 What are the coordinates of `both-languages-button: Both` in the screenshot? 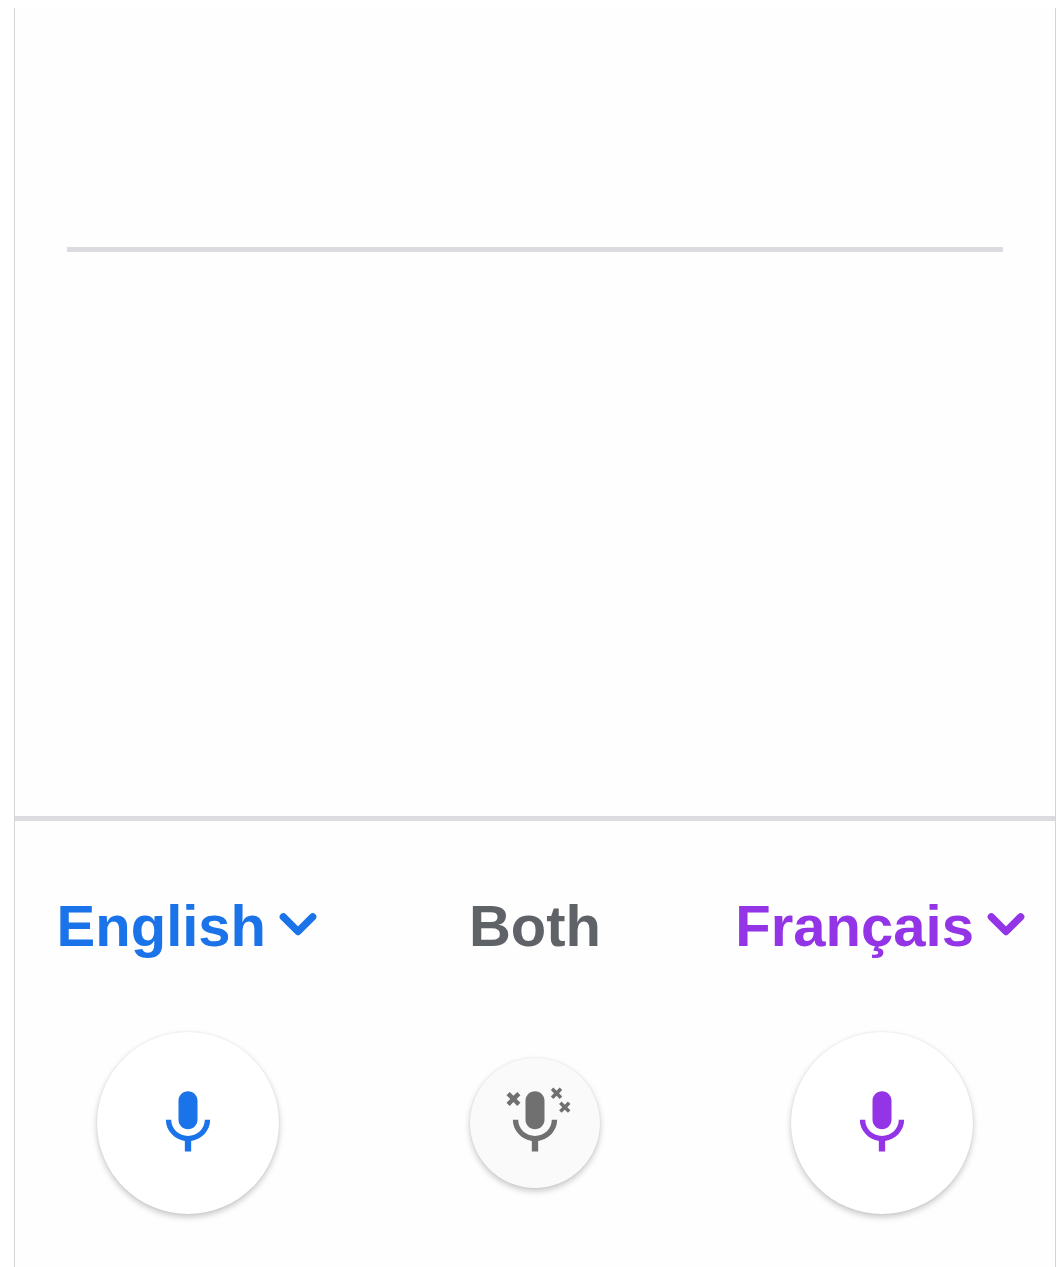 It's located at (534, 926).